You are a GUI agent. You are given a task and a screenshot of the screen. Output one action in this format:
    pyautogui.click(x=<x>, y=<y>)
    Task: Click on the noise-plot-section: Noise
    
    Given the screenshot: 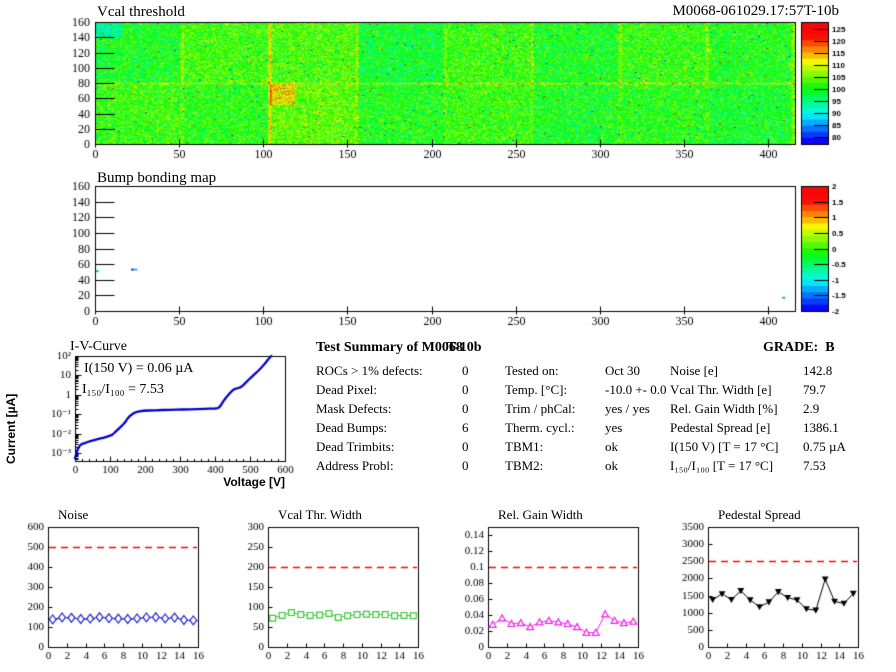 What is the action you would take?
    pyautogui.click(x=112, y=588)
    